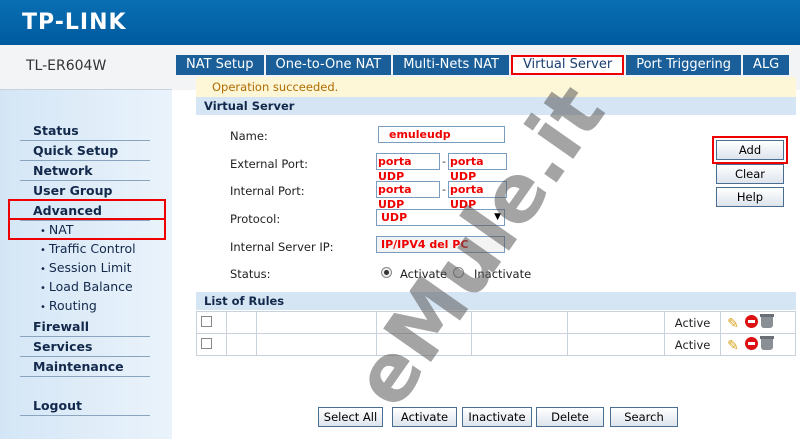 The height and width of the screenshot is (439, 800). Describe the element at coordinates (684, 65) in the screenshot. I see `tab-port-triggering: Port Triggering` at that location.